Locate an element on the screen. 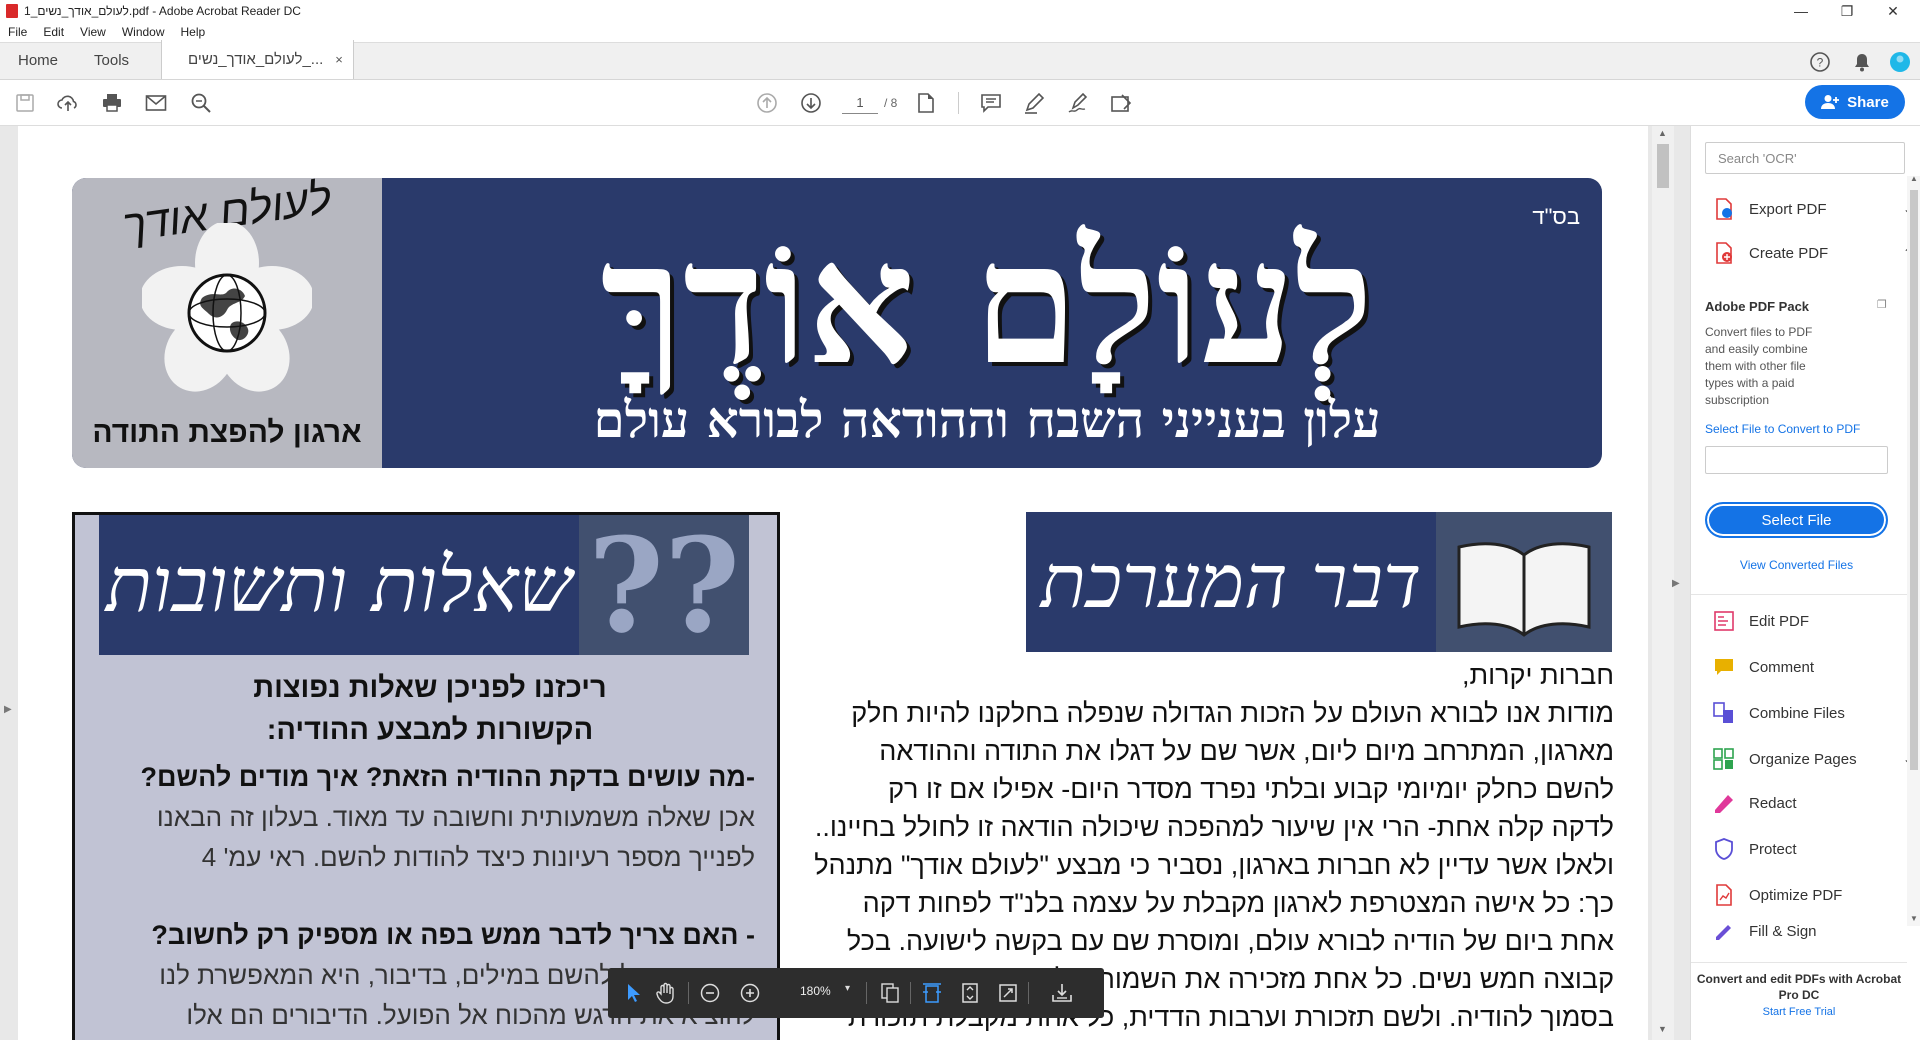 This screenshot has width=1920, height=1040. maximize-button: ❐ is located at coordinates (1847, 11).